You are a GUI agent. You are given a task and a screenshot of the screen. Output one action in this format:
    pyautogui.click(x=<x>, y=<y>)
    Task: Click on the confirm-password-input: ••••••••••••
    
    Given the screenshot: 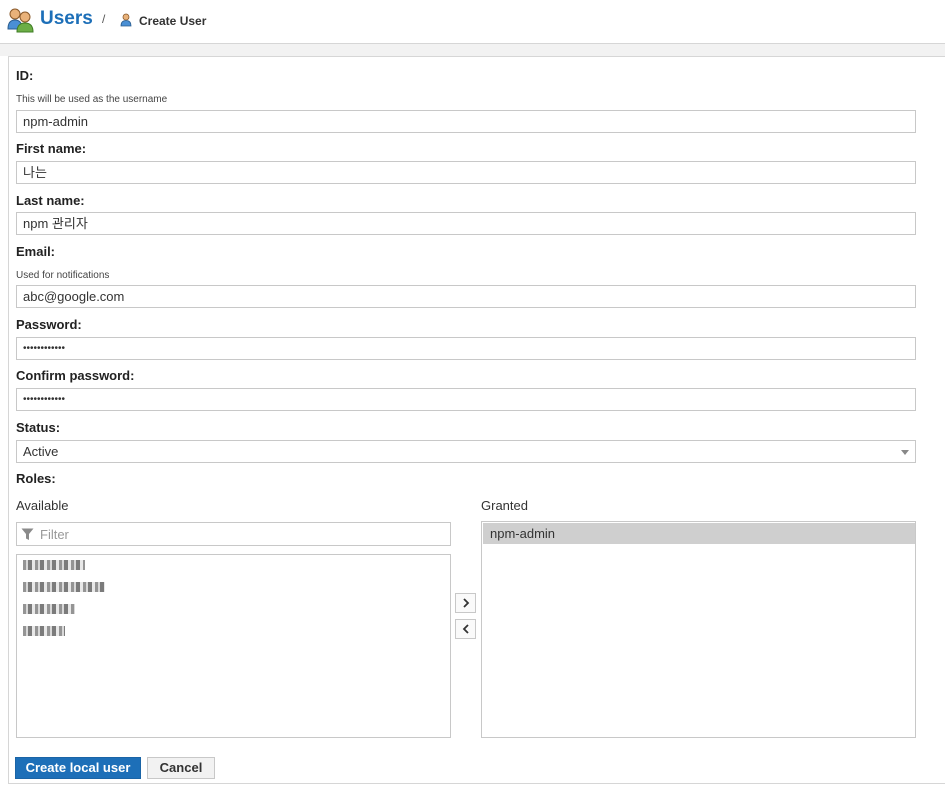 What is the action you would take?
    pyautogui.click(x=466, y=399)
    